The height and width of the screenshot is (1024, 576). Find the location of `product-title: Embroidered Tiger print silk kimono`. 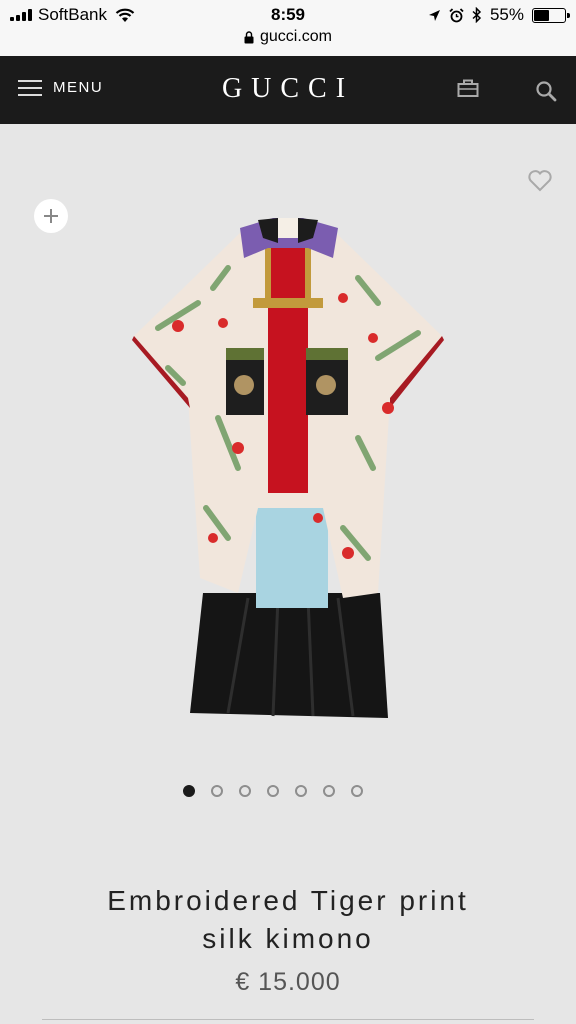

product-title: Embroidered Tiger print silk kimono is located at coordinates (288, 920).